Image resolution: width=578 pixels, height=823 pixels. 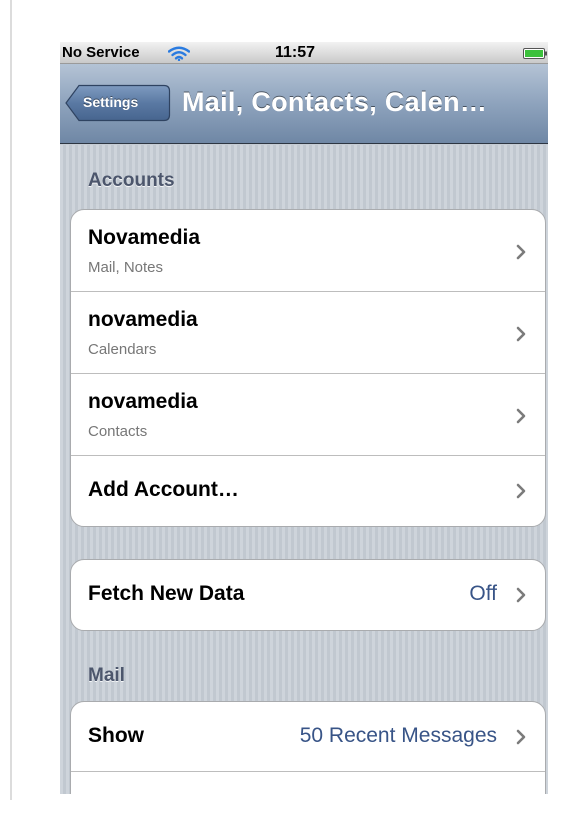 I want to click on wifi-icon, so click(x=179, y=53).